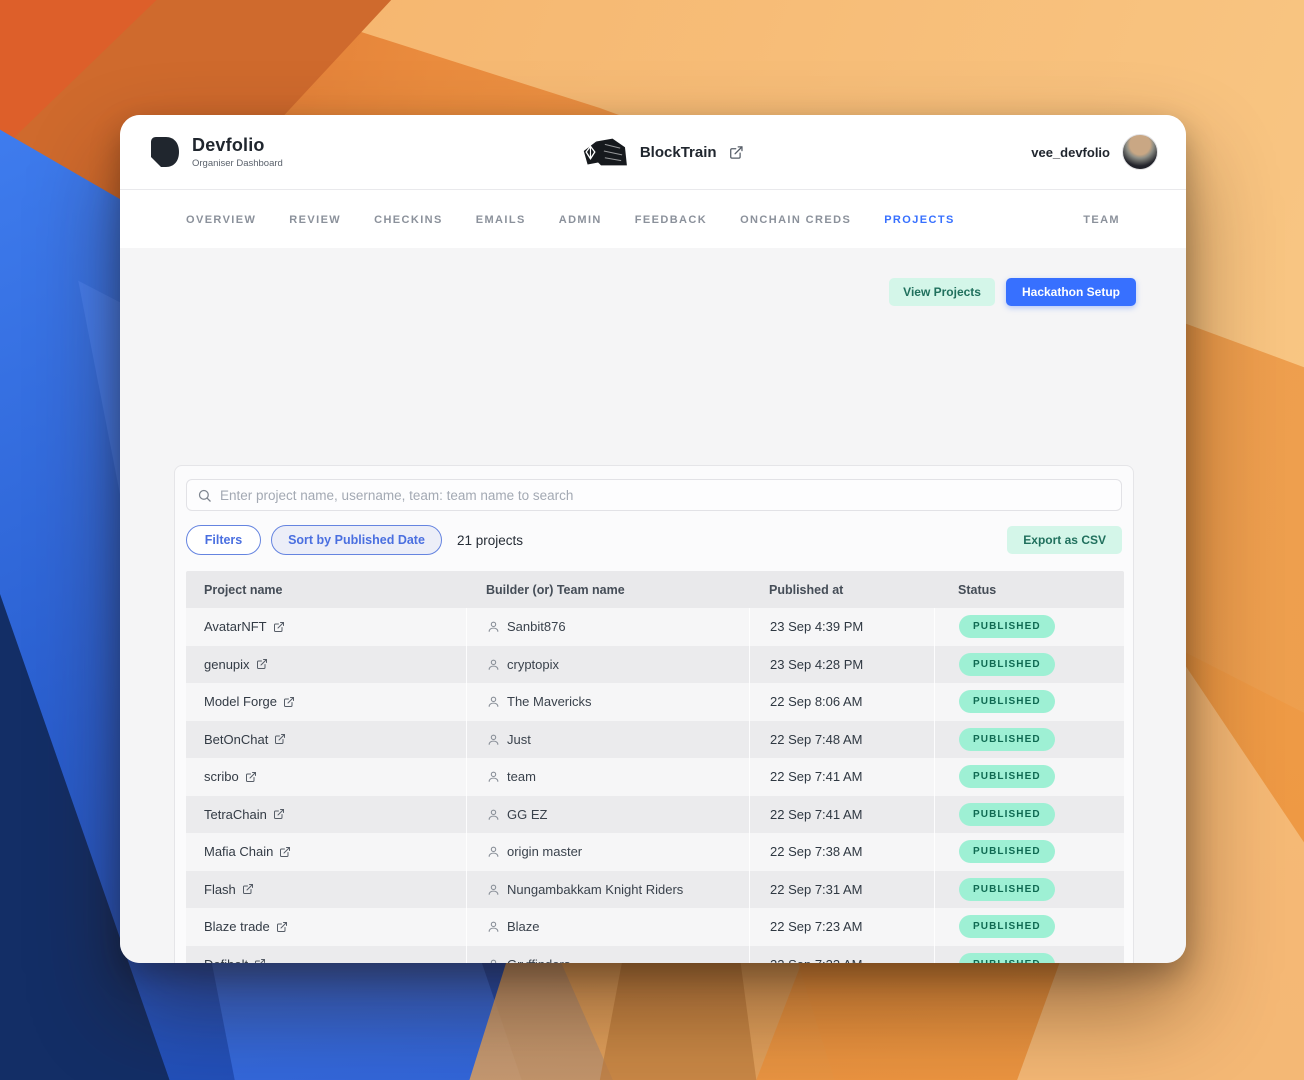 This screenshot has width=1304, height=1080. I want to click on project-name-link: scribo, so click(221, 776).